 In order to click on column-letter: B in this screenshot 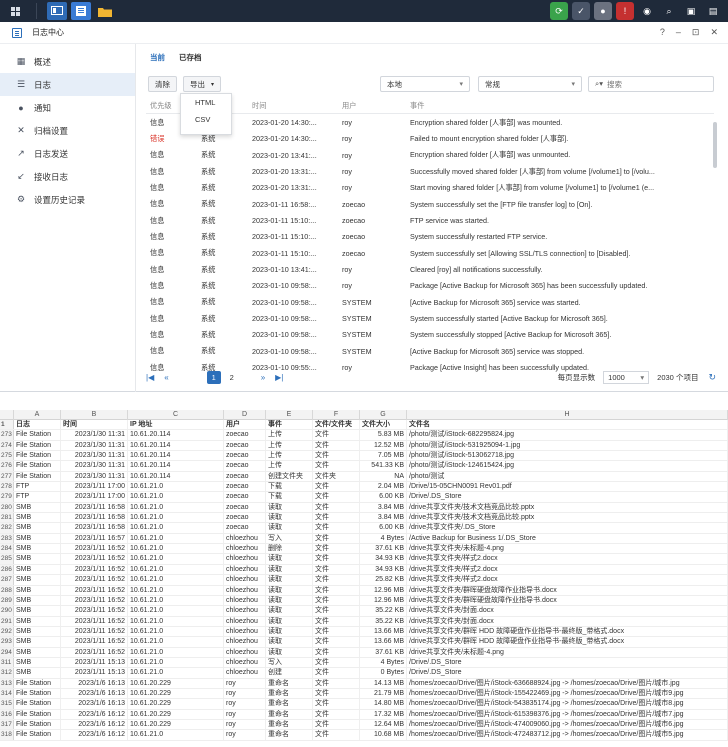, I will do `click(94, 415)`.